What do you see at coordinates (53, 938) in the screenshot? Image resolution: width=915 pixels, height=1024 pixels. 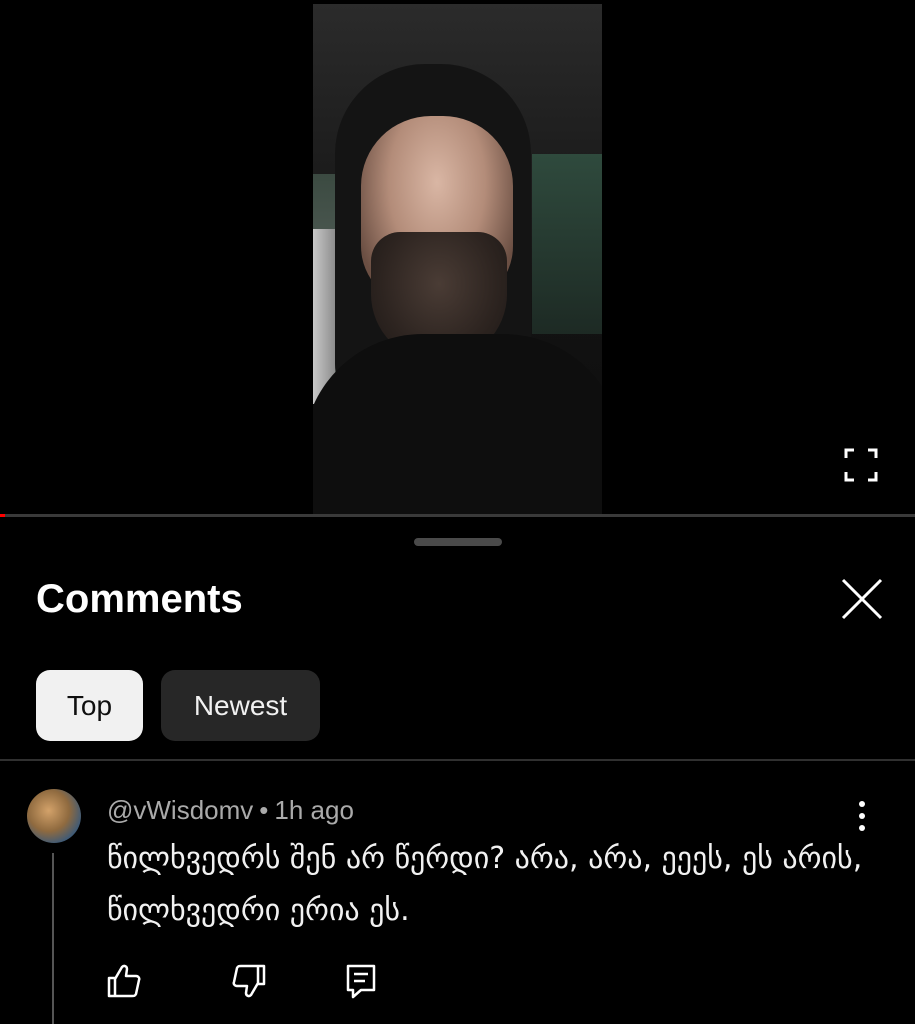 I see `thread-line` at bounding box center [53, 938].